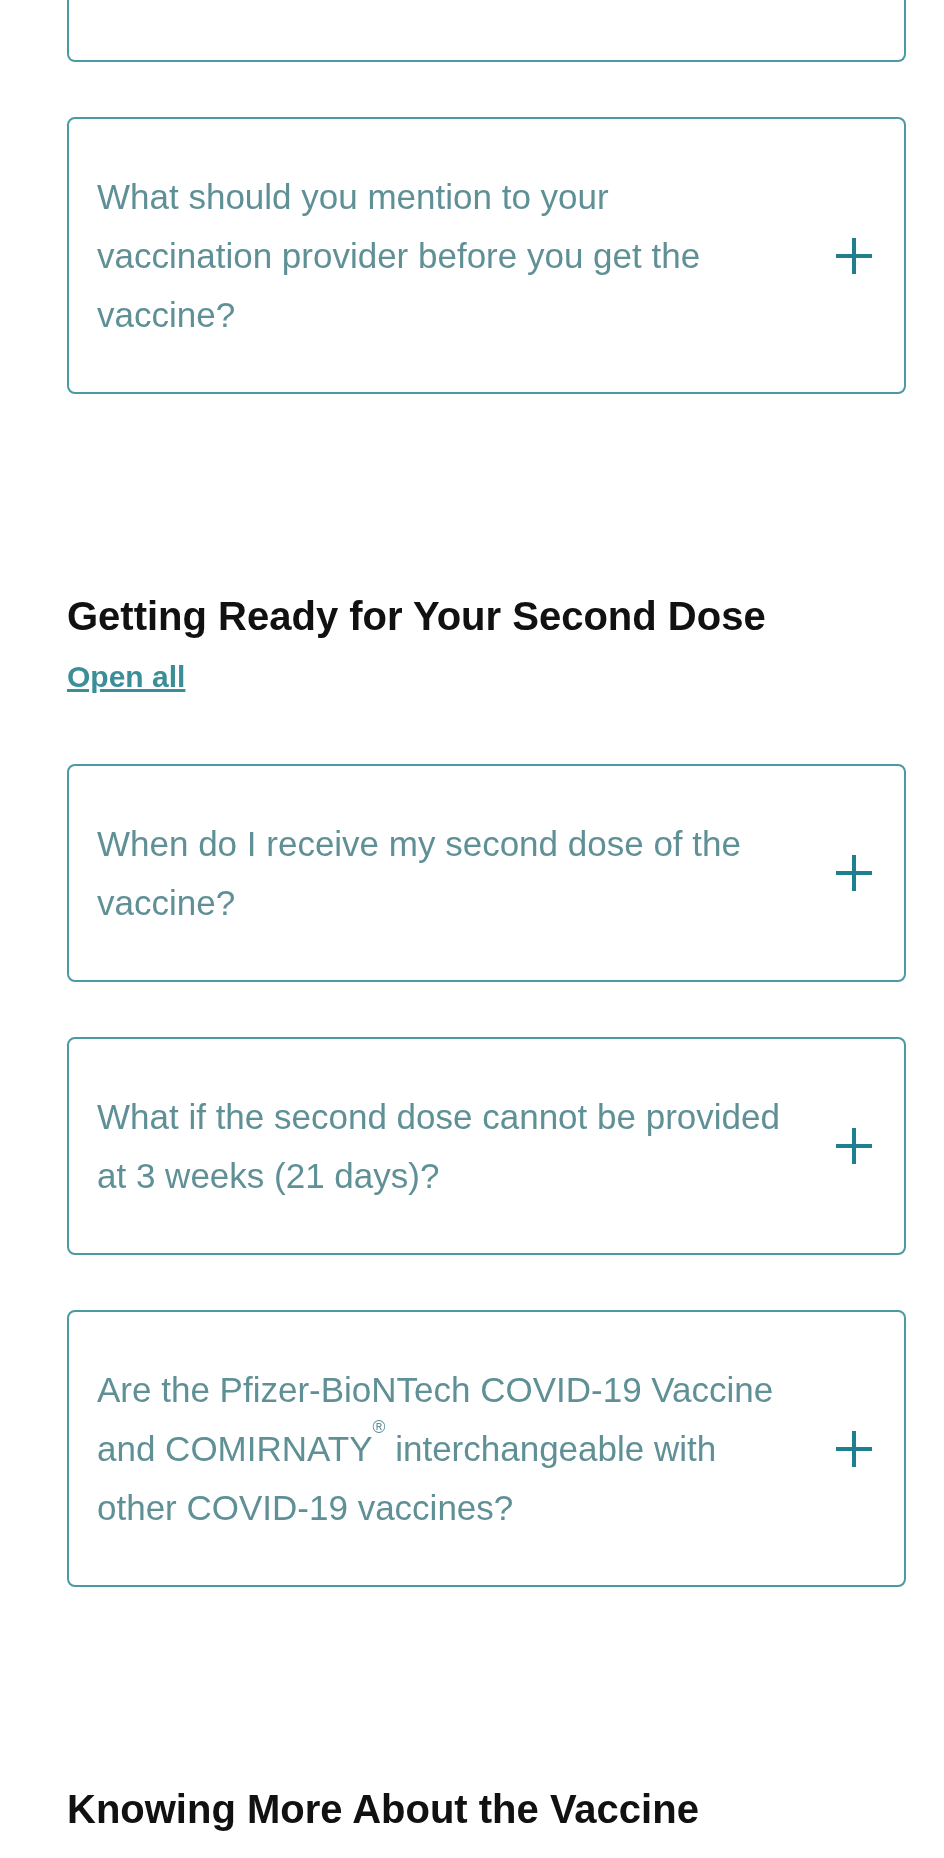 Image resolution: width=944 pixels, height=1858 pixels. What do you see at coordinates (439, 1146) in the screenshot?
I see `question-text: What if the second dose cannot be provided at 3 weeks (21 days)?` at bounding box center [439, 1146].